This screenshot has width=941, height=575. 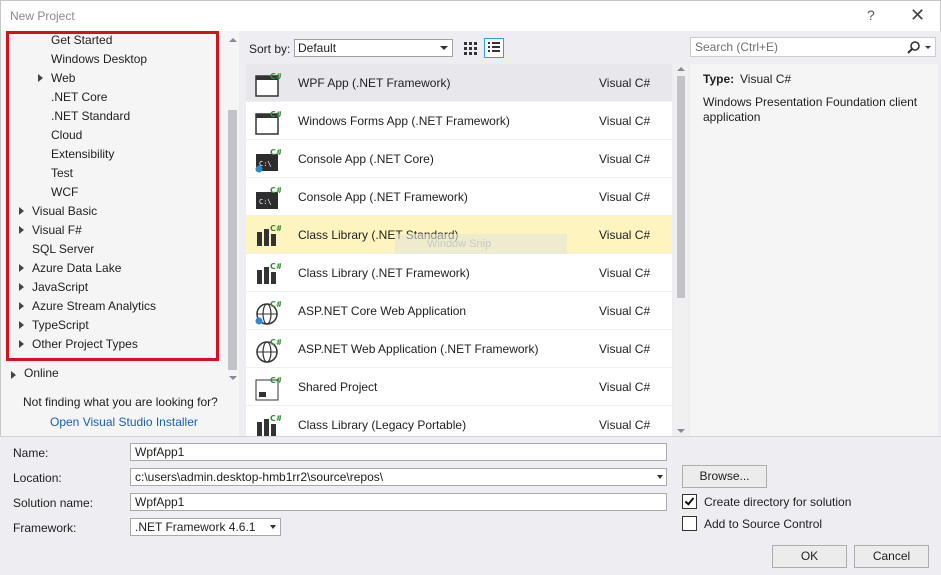 I want to click on name-label: Name:, so click(x=31, y=453).